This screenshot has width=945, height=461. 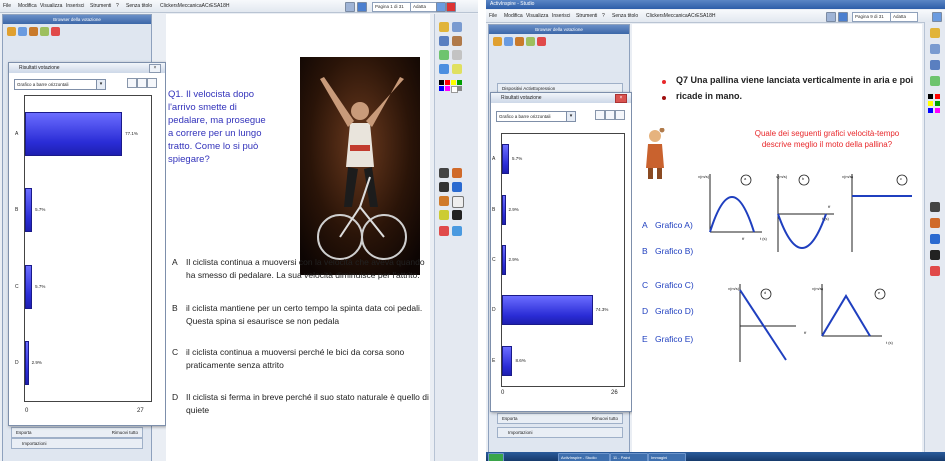 What do you see at coordinates (83, 248) in the screenshot?
I see `results-chart: A 77.1% B 5.7% C 5.7% D 2.9%` at bounding box center [83, 248].